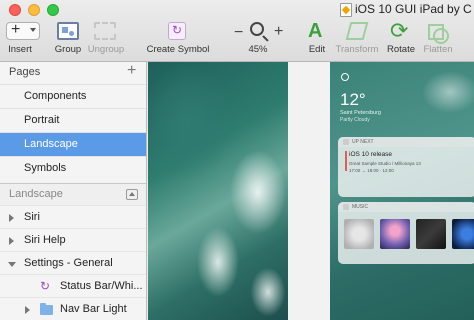  Describe the element at coordinates (357, 31) in the screenshot. I see `transform-icon` at that location.